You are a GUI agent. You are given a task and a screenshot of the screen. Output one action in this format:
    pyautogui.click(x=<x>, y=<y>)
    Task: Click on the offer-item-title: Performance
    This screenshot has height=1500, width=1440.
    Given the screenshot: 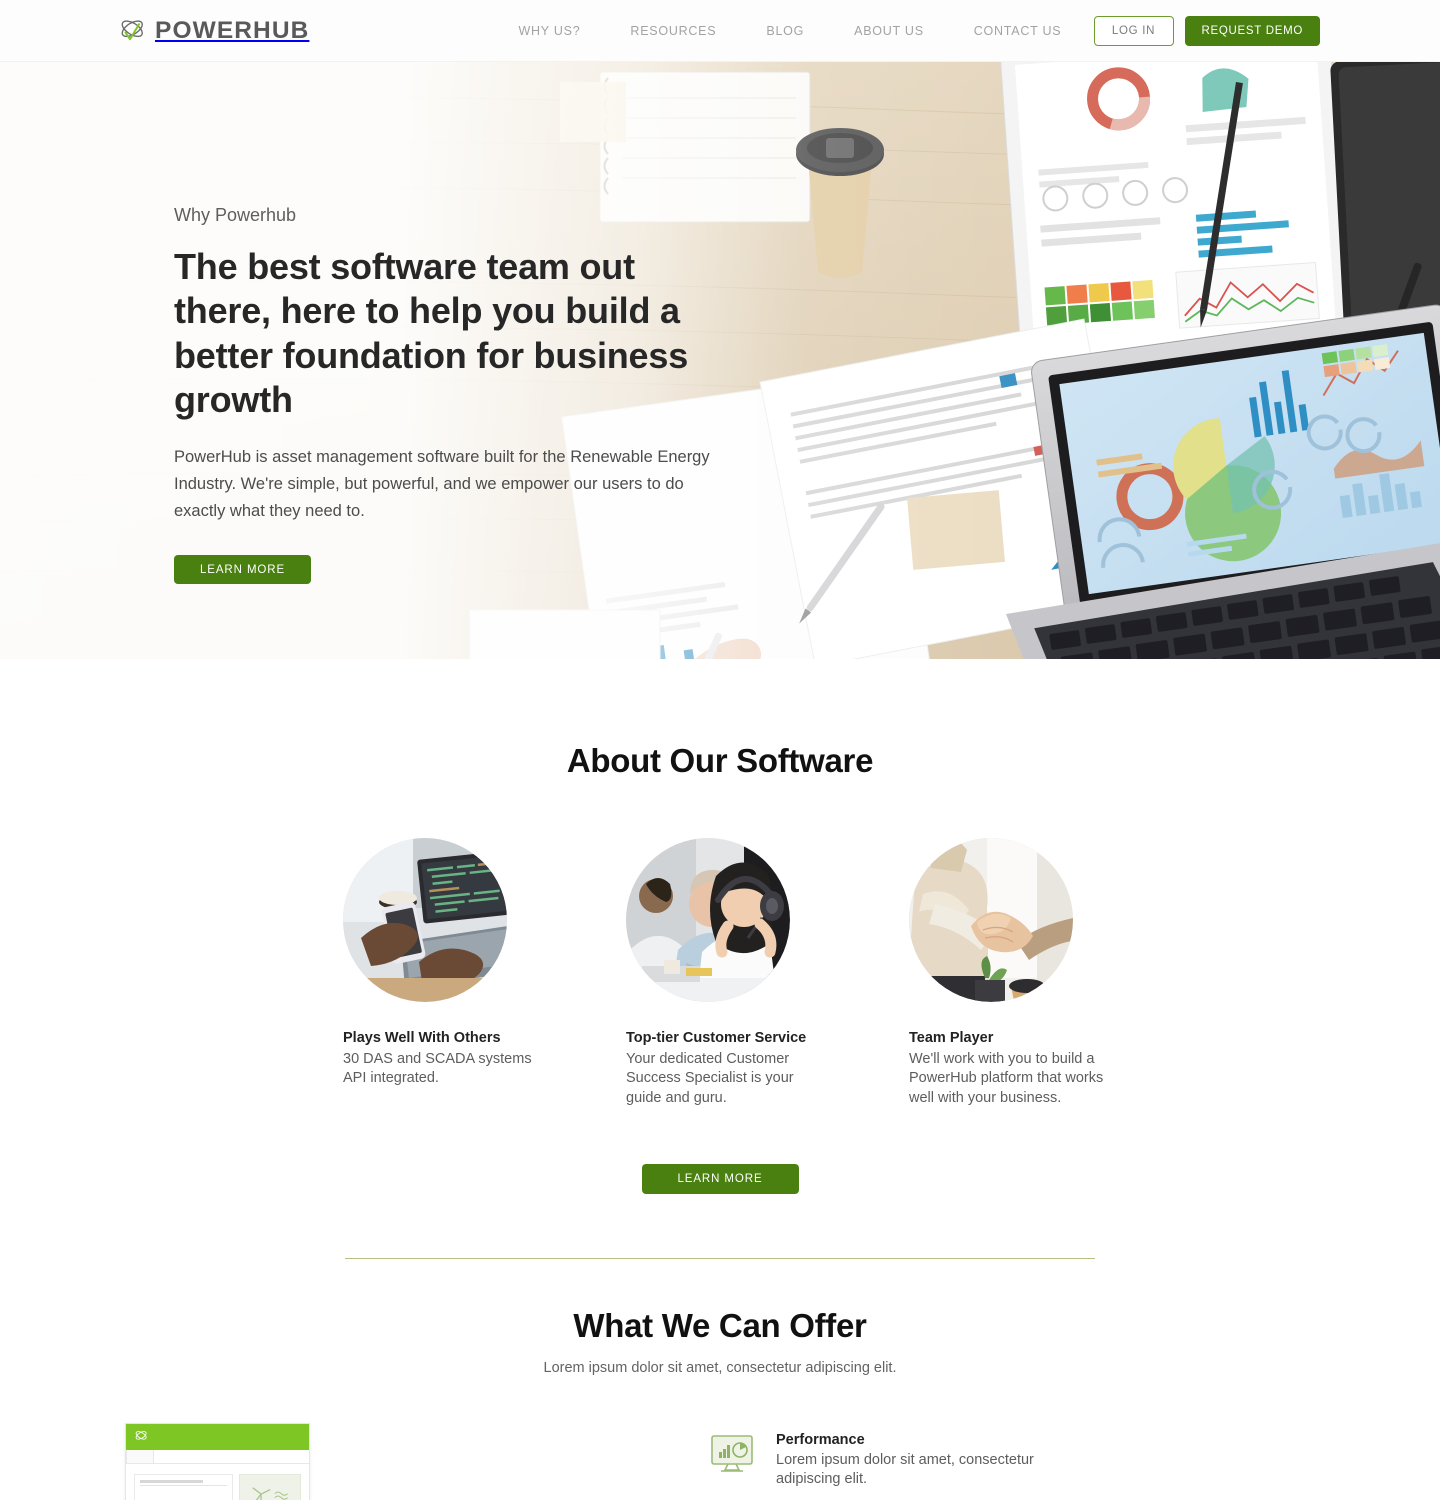 What is the action you would take?
    pyautogui.click(x=820, y=1439)
    